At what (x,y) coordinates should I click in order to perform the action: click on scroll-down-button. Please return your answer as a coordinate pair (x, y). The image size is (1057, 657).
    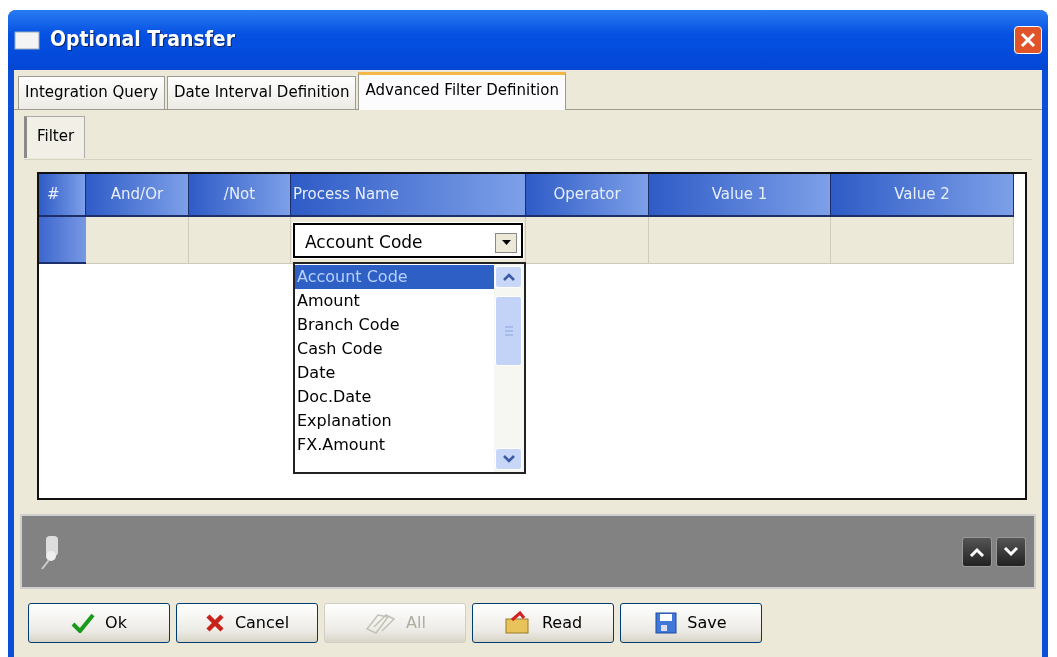
    Looking at the image, I should click on (508, 459).